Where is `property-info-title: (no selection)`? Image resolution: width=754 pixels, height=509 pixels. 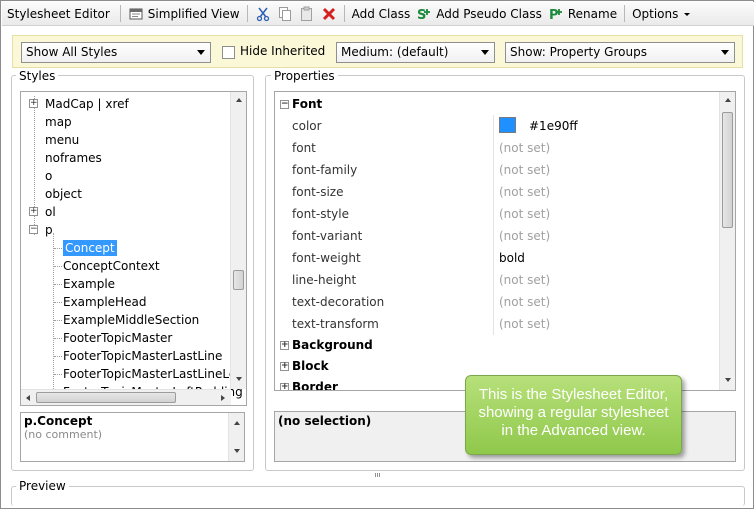 property-info-title: (no selection) is located at coordinates (325, 421).